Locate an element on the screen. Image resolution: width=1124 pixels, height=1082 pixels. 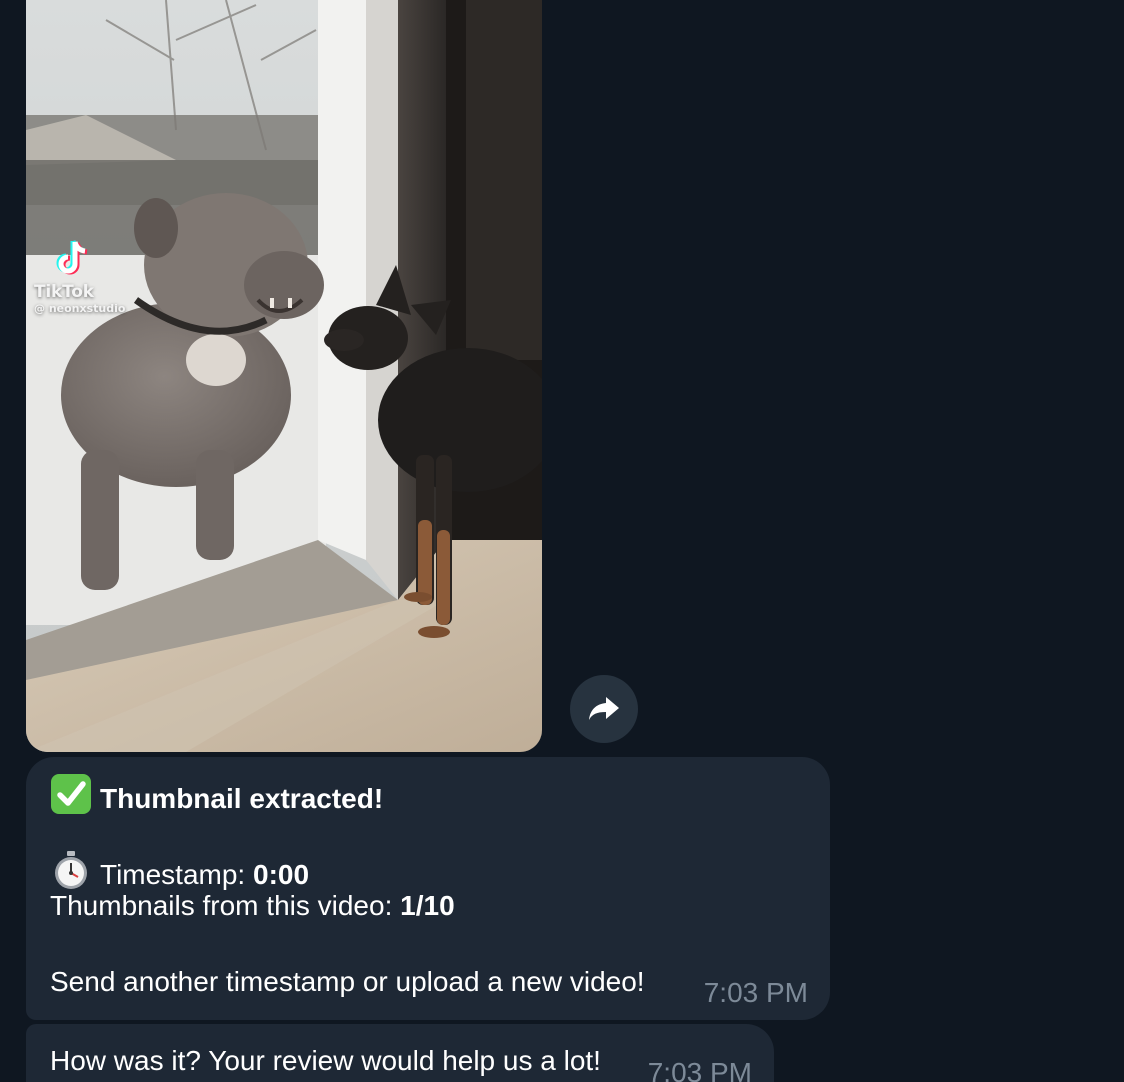
tiktok-username: @ neonxstudio is located at coordinates (80, 308).